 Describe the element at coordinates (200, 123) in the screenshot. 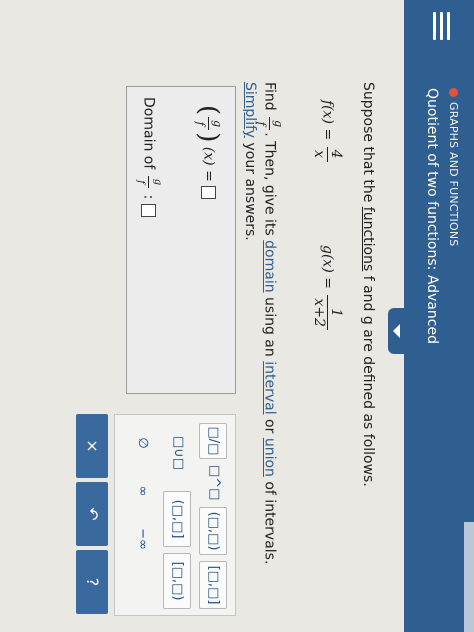

I see `ans-frac-den: f` at that location.